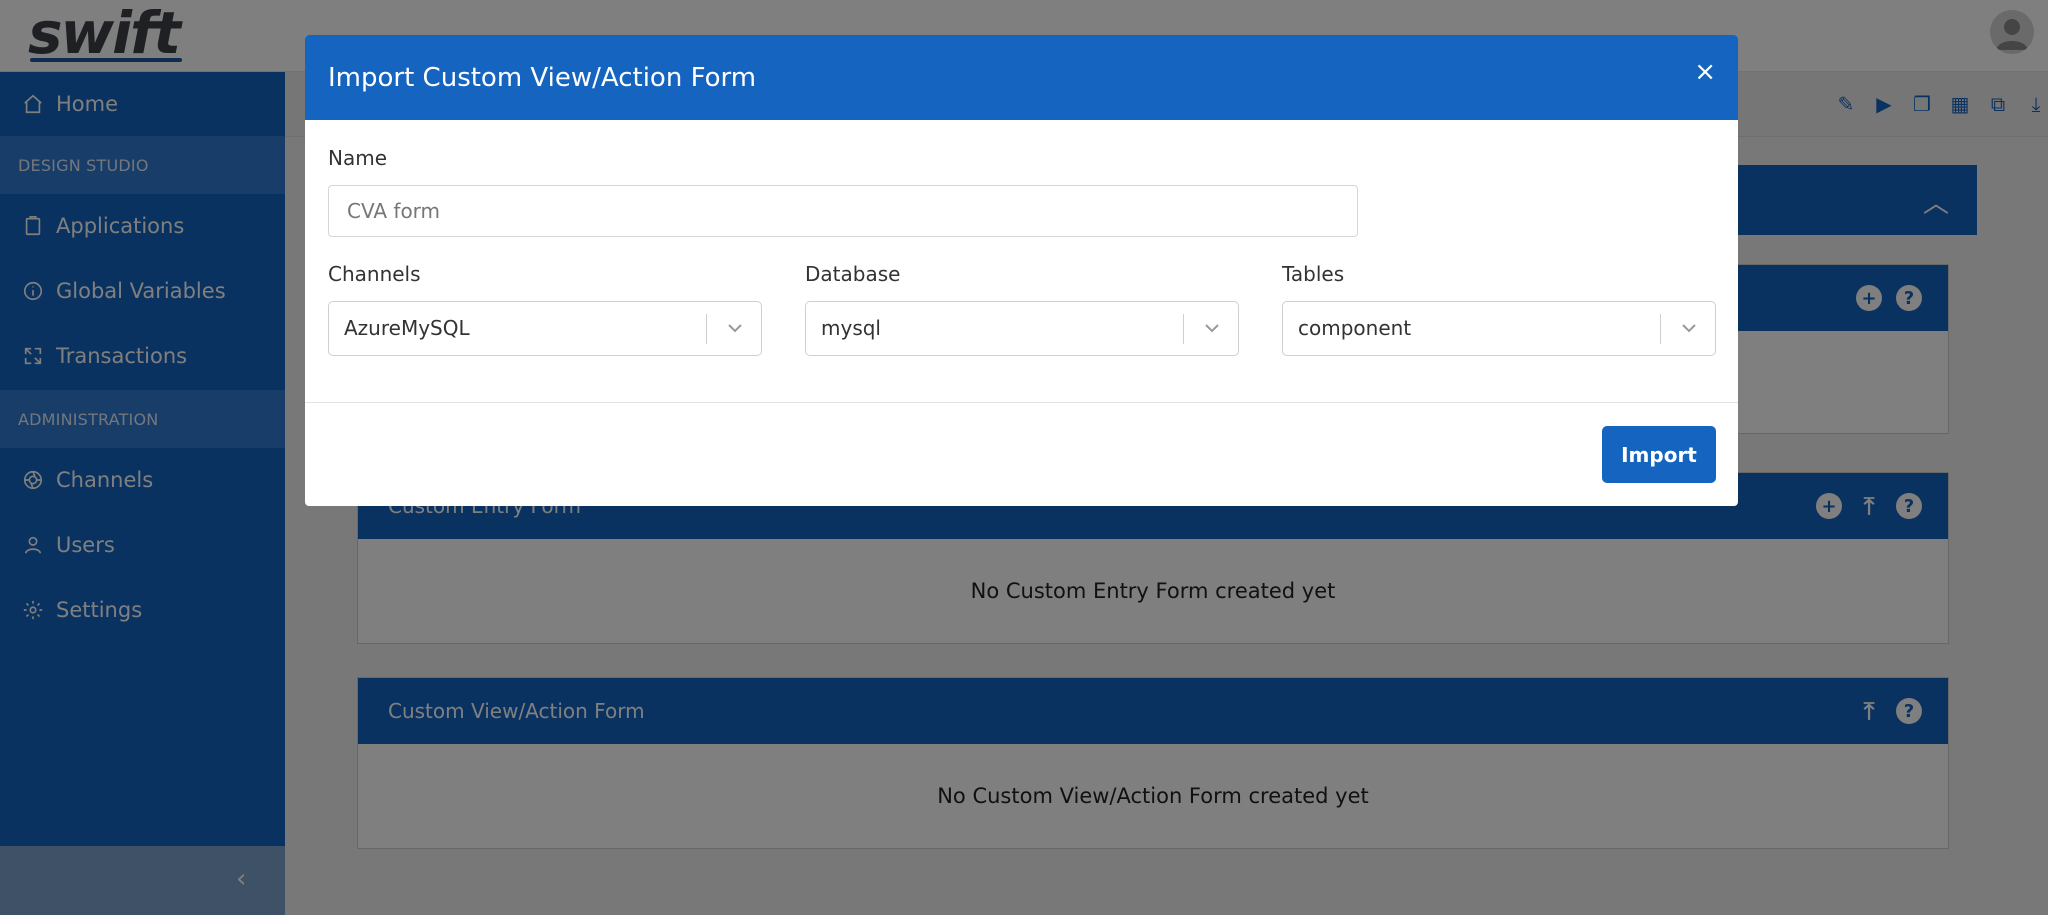 This screenshot has height=915, width=2048. I want to click on name-input, so click(843, 211).